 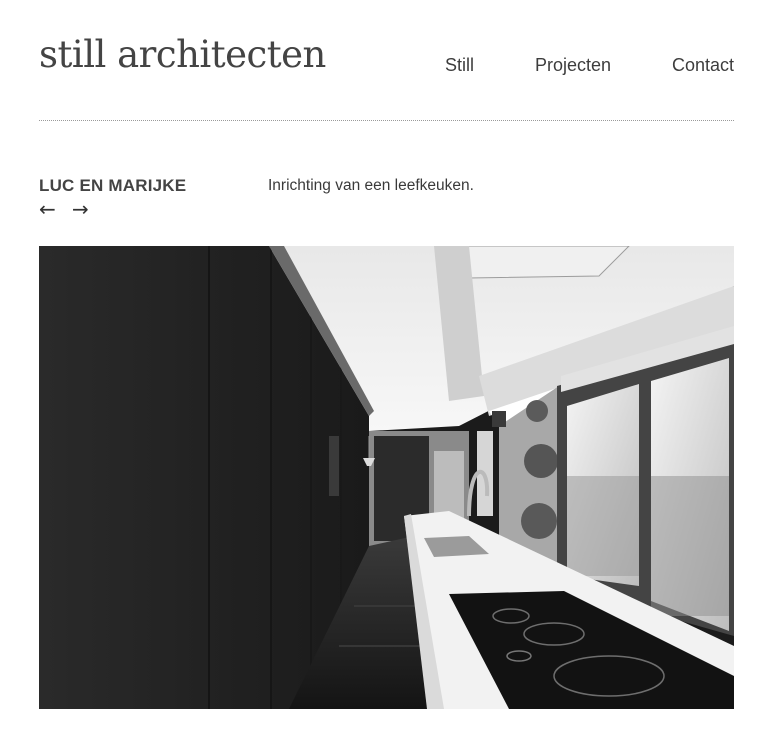 What do you see at coordinates (573, 65) in the screenshot?
I see `nav-item-projecten: Projecten` at bounding box center [573, 65].